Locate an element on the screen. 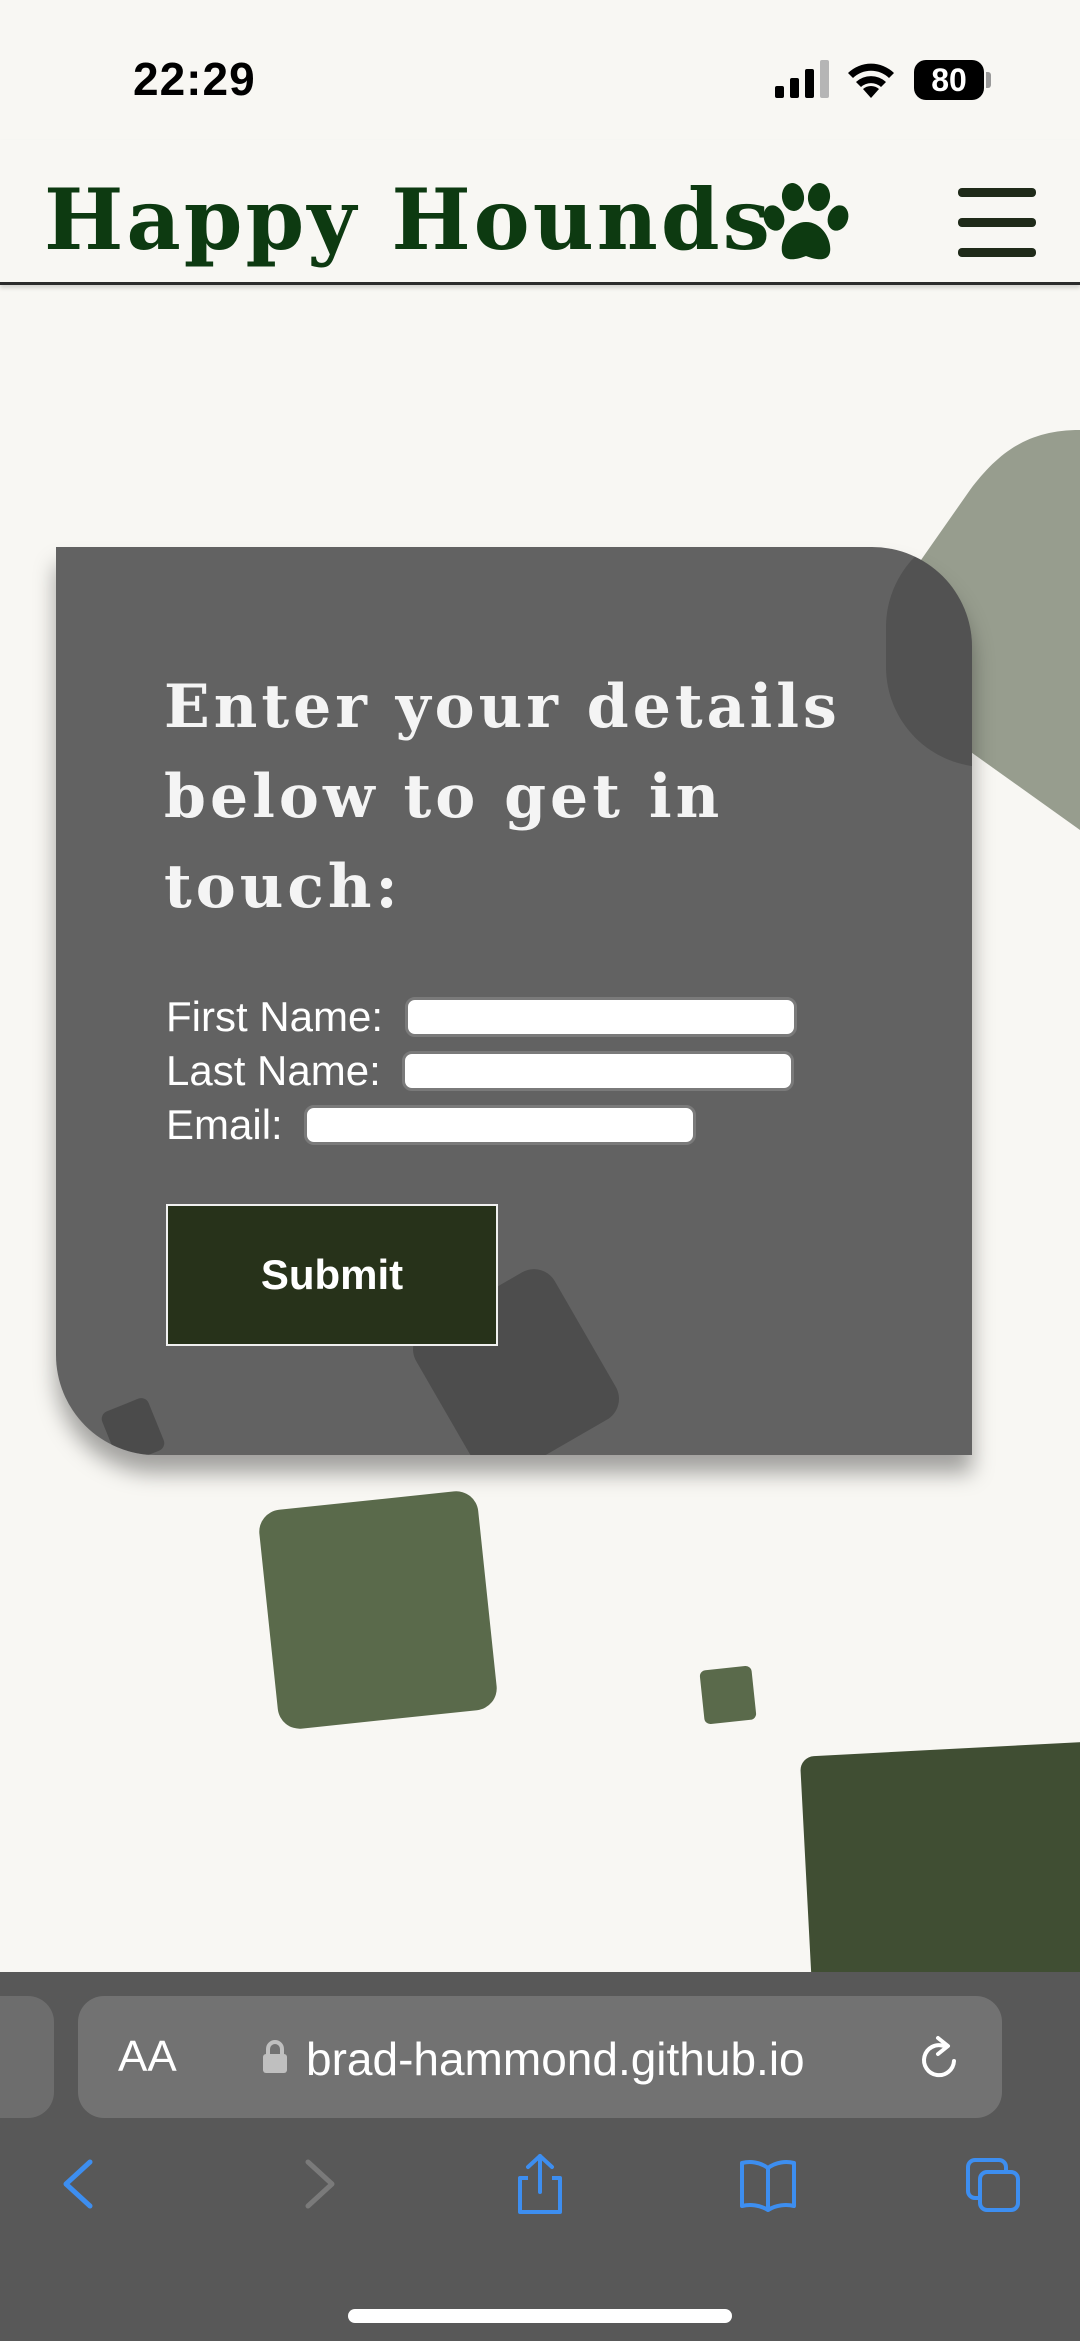 This screenshot has height=2341, width=1080. site-header: Happy Hounds is located at coordinates (540, 212).